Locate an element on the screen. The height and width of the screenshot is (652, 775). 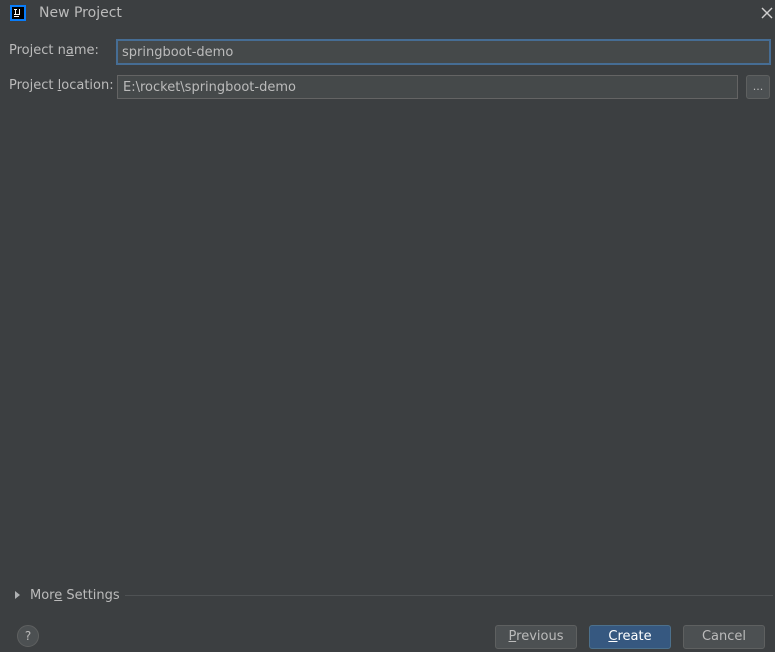
dialog-title: New Project is located at coordinates (80, 13).